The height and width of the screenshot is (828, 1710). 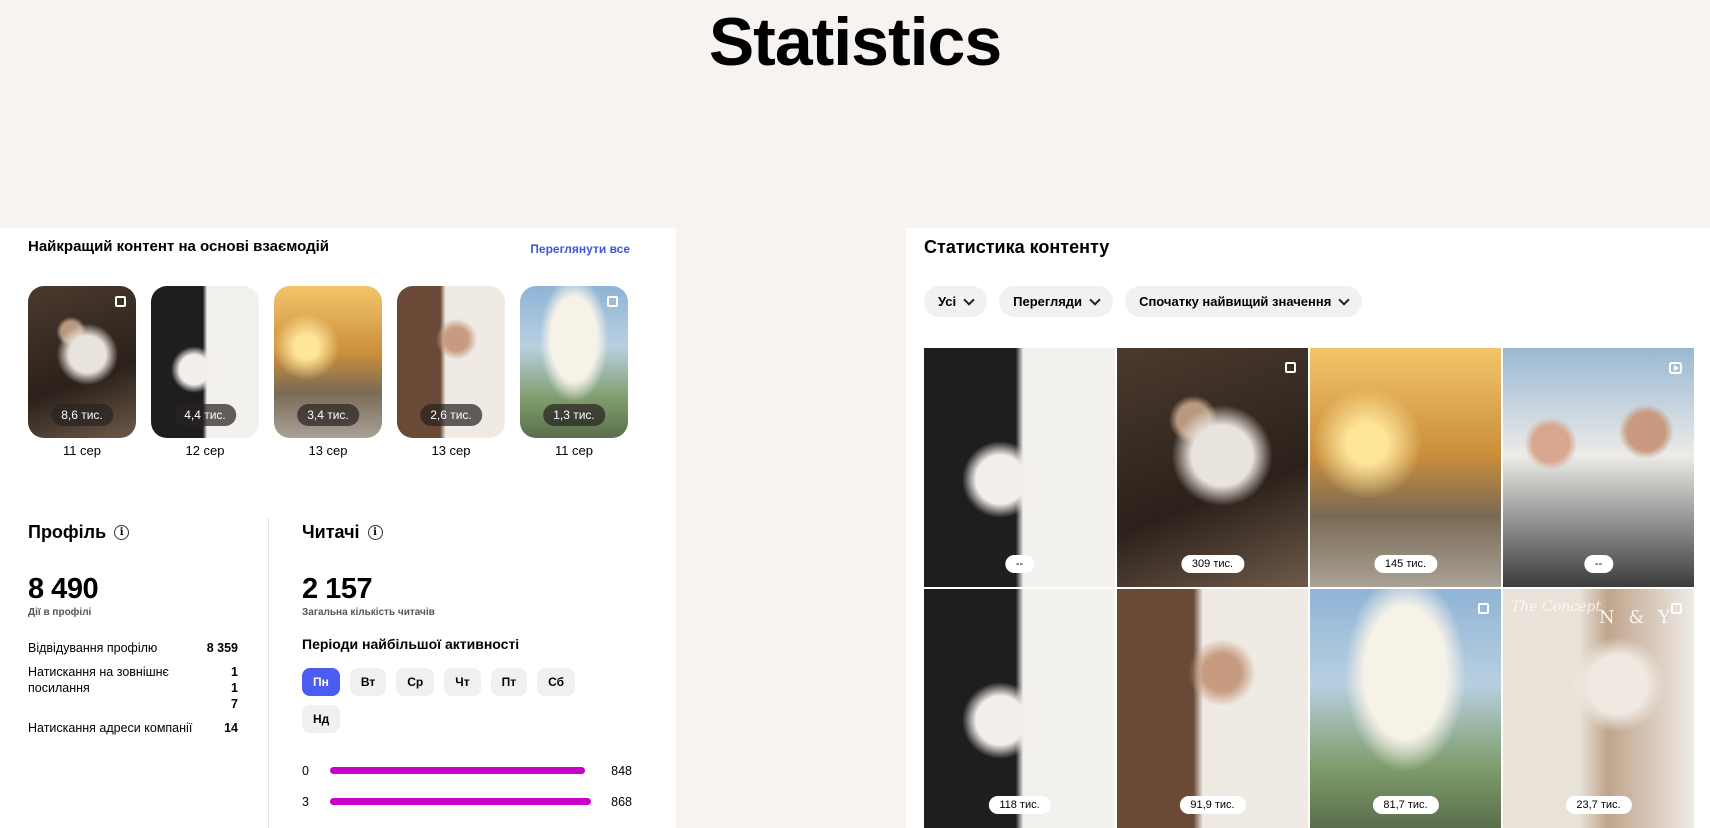 What do you see at coordinates (321, 719) in the screenshot?
I see `day-chip-sun: Нд` at bounding box center [321, 719].